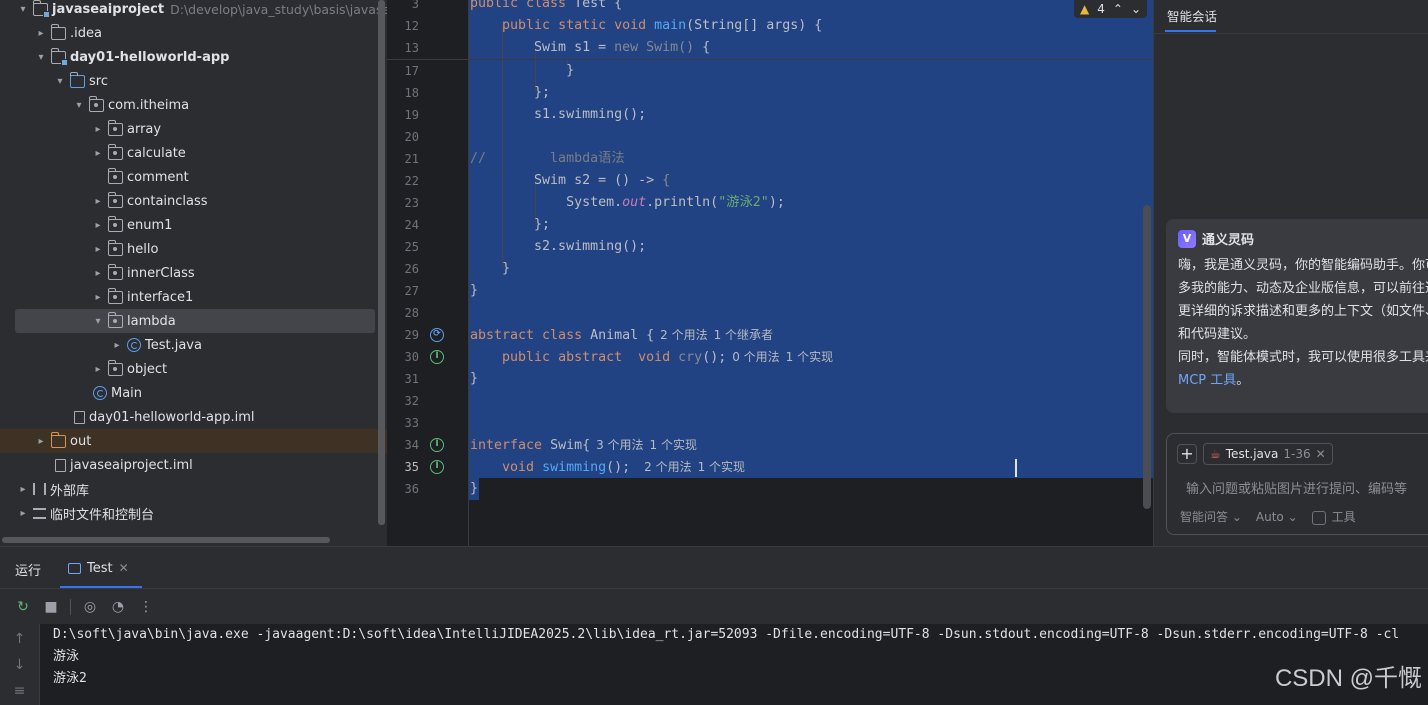 This screenshot has width=1428, height=705. Describe the element at coordinates (193, 153) in the screenshot. I see `tree-item-calculate: ▸ calculate` at that location.